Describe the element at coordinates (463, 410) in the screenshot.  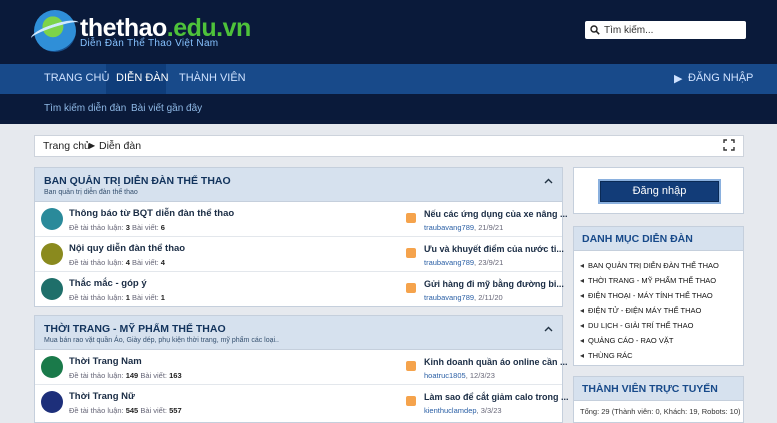
I see `latest-post-meta: kienthuclamdep, 3/3/23` at that location.